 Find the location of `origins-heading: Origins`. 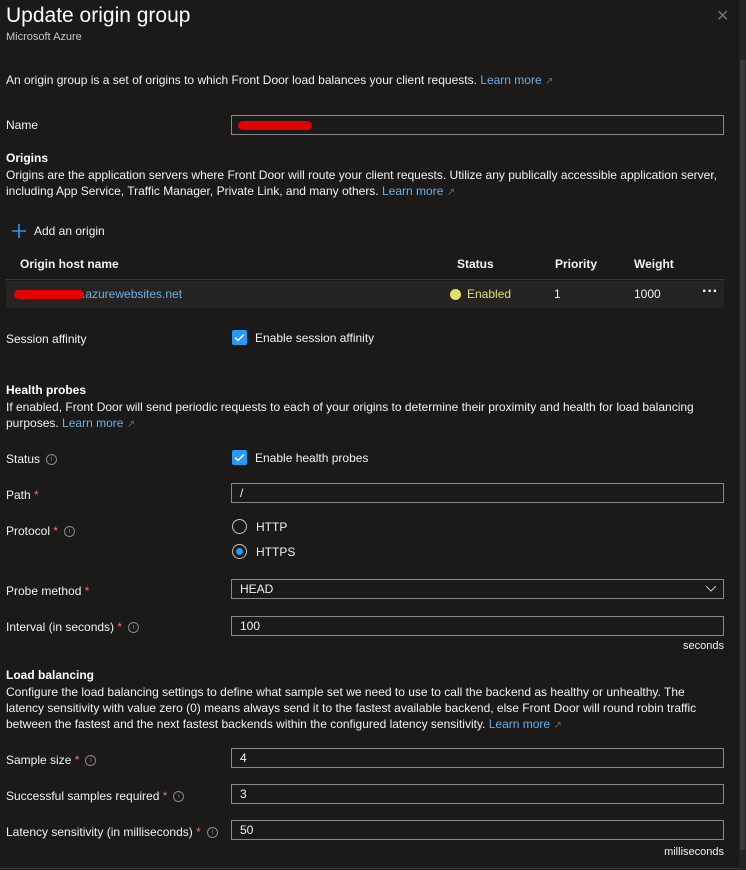

origins-heading: Origins is located at coordinates (27, 158).